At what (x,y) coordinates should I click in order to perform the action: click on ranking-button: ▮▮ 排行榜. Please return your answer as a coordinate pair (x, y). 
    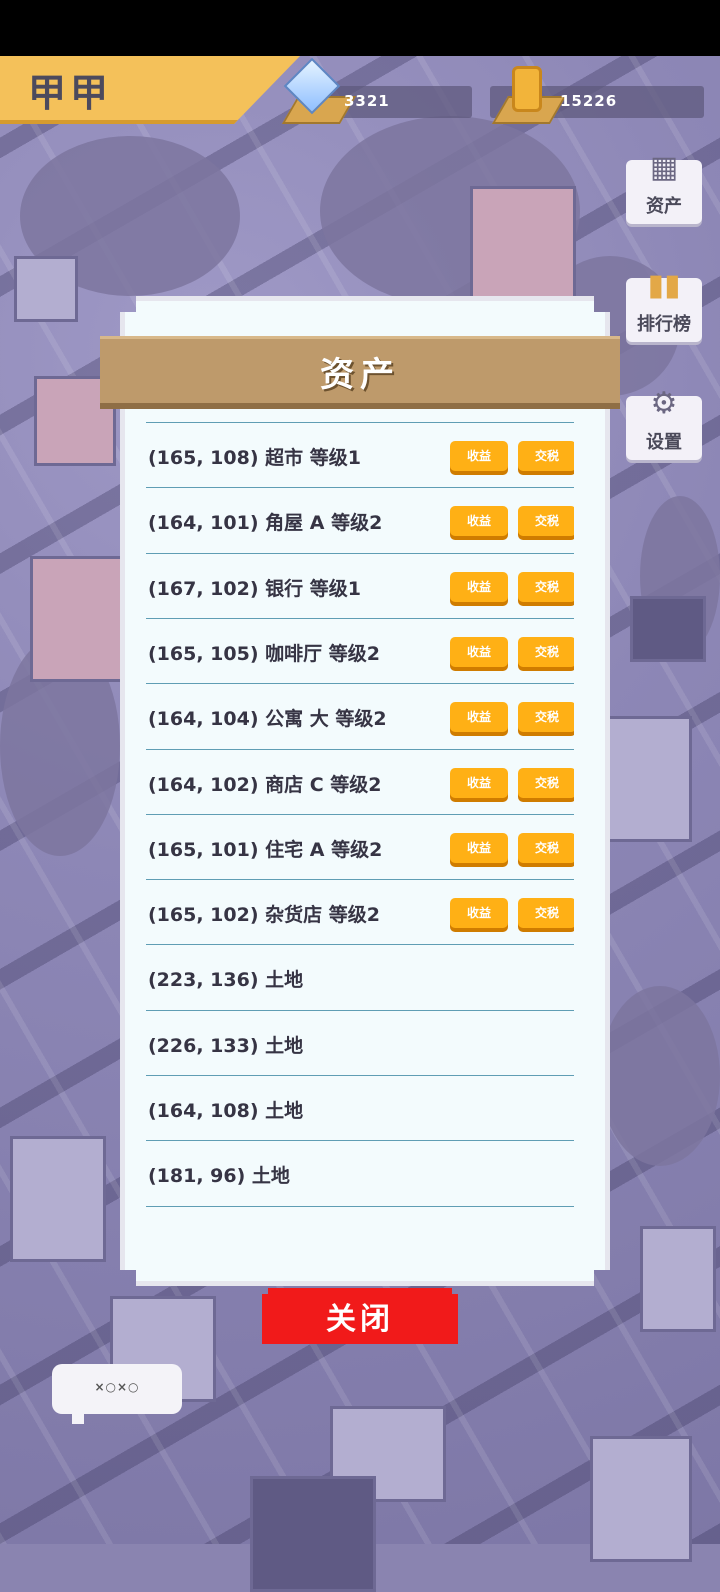
    Looking at the image, I should click on (664, 305).